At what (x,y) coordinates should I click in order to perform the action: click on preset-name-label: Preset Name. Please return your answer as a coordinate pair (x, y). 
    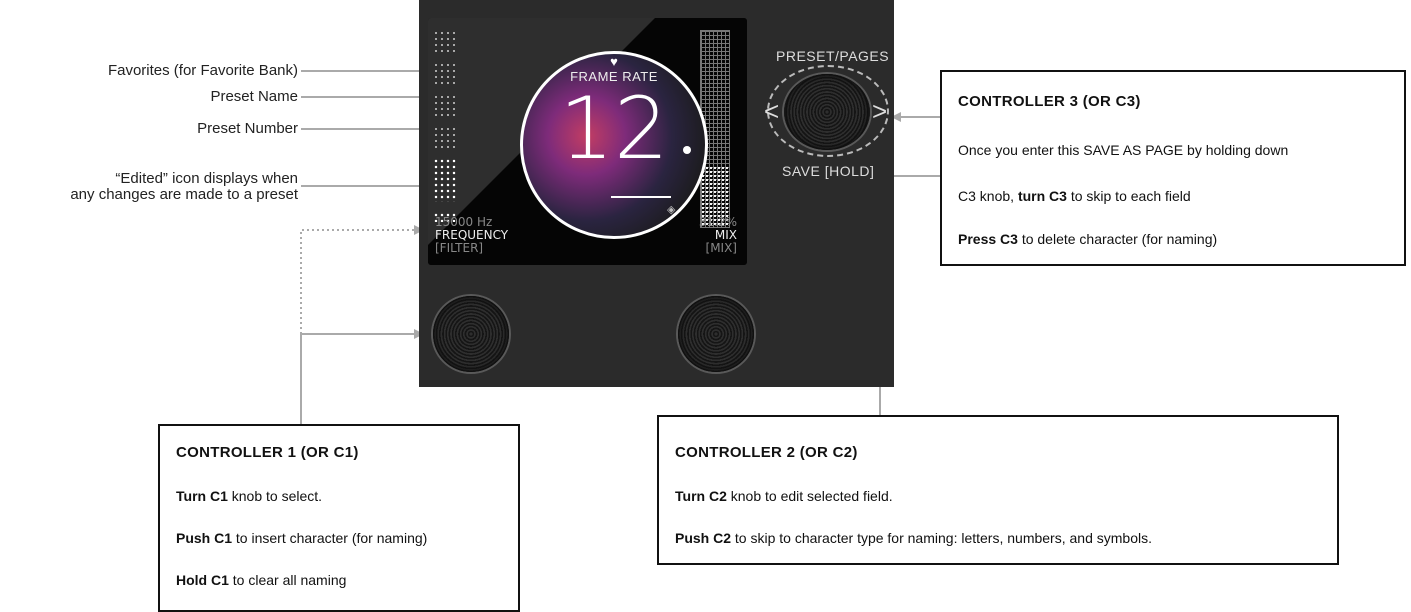
    Looking at the image, I should click on (254, 96).